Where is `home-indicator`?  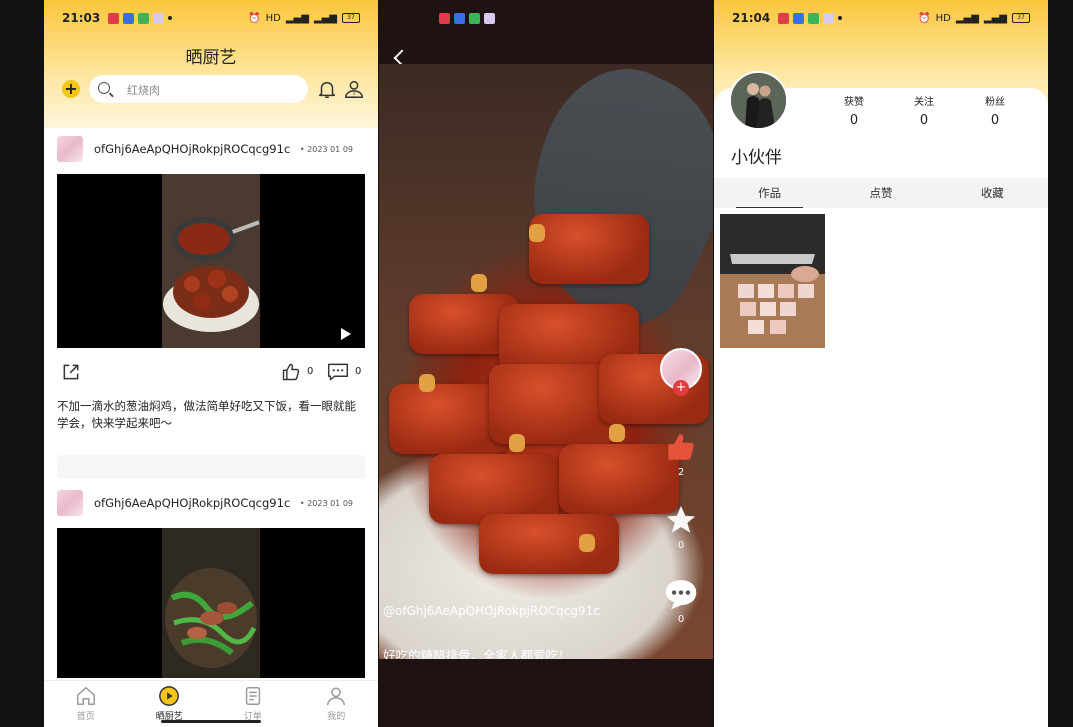
home-indicator is located at coordinates (211, 721).